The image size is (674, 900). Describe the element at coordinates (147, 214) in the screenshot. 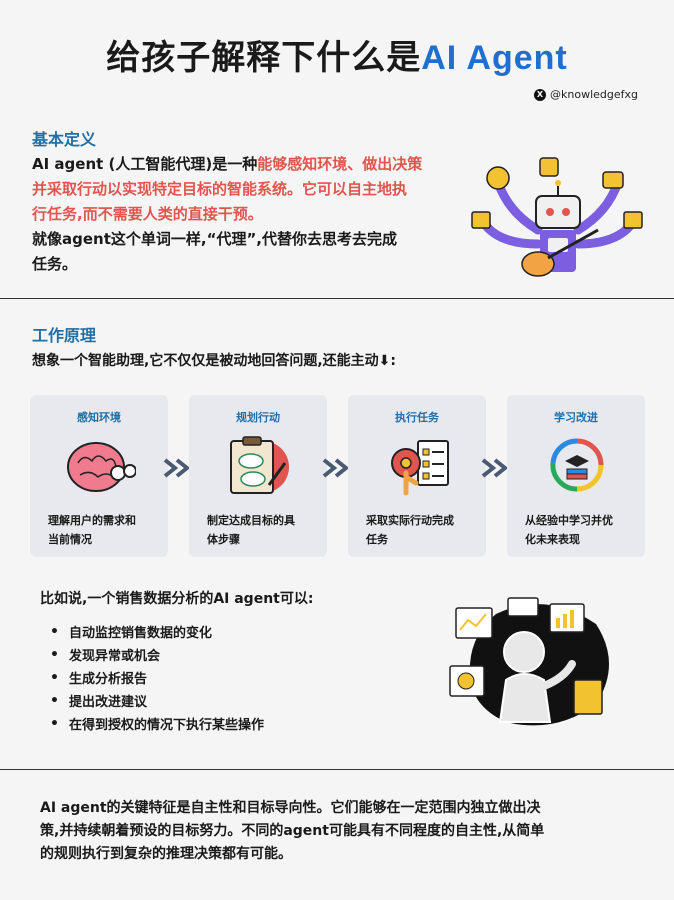

I see `definition-highlight-3: 行任务,而不需要人类的直接干预。` at that location.